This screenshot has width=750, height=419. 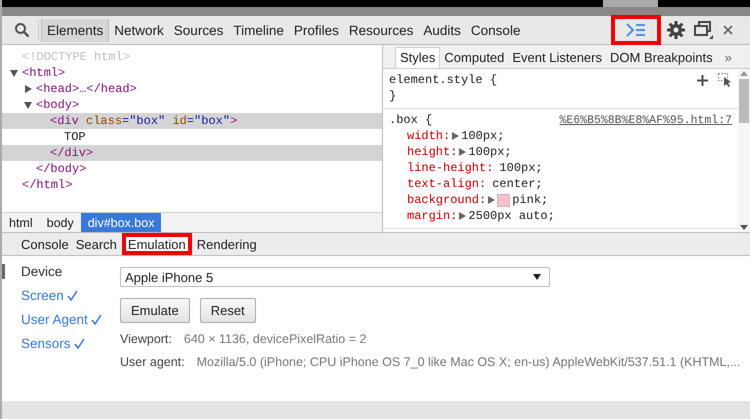 I want to click on emulation-section-item: Sensors, so click(x=43, y=343).